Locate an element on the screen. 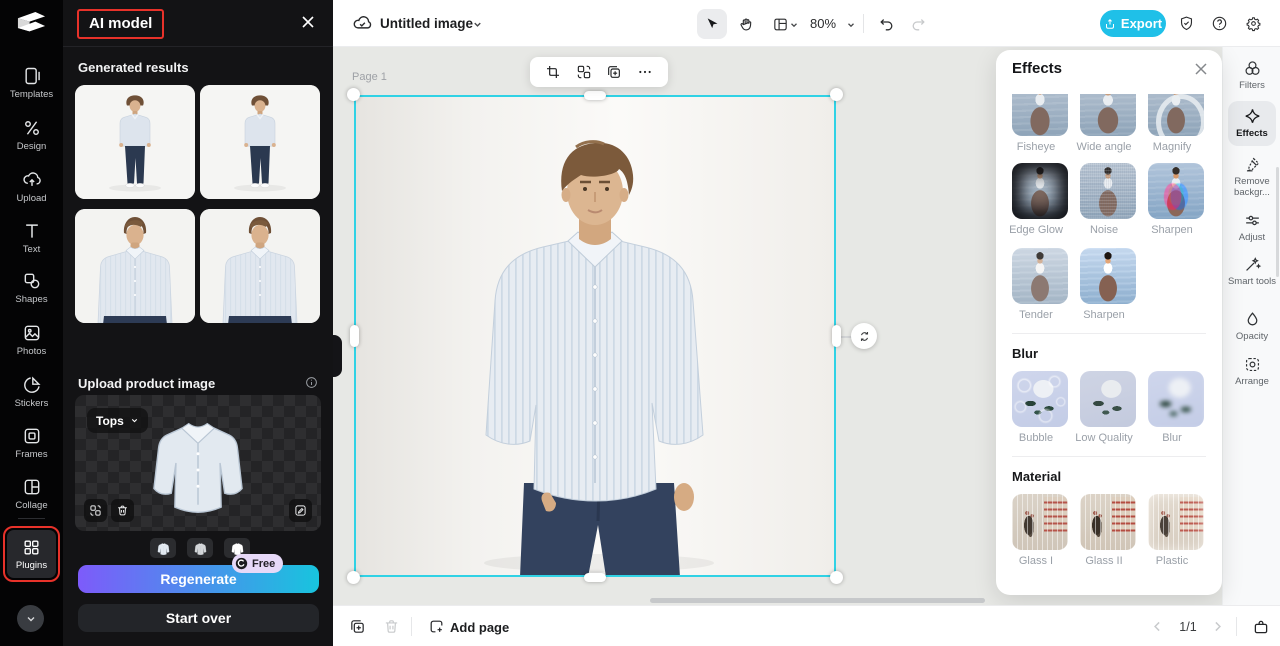 The width and height of the screenshot is (1280, 646). crop-button is located at coordinates (553, 72).